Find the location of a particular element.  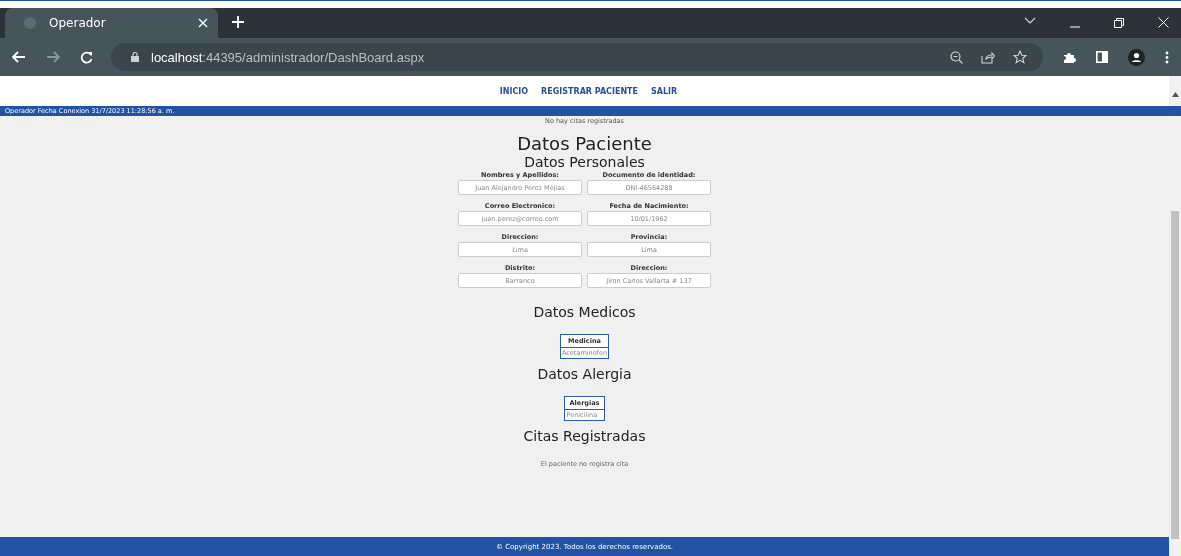

zoom-out-icon is located at coordinates (956, 57).